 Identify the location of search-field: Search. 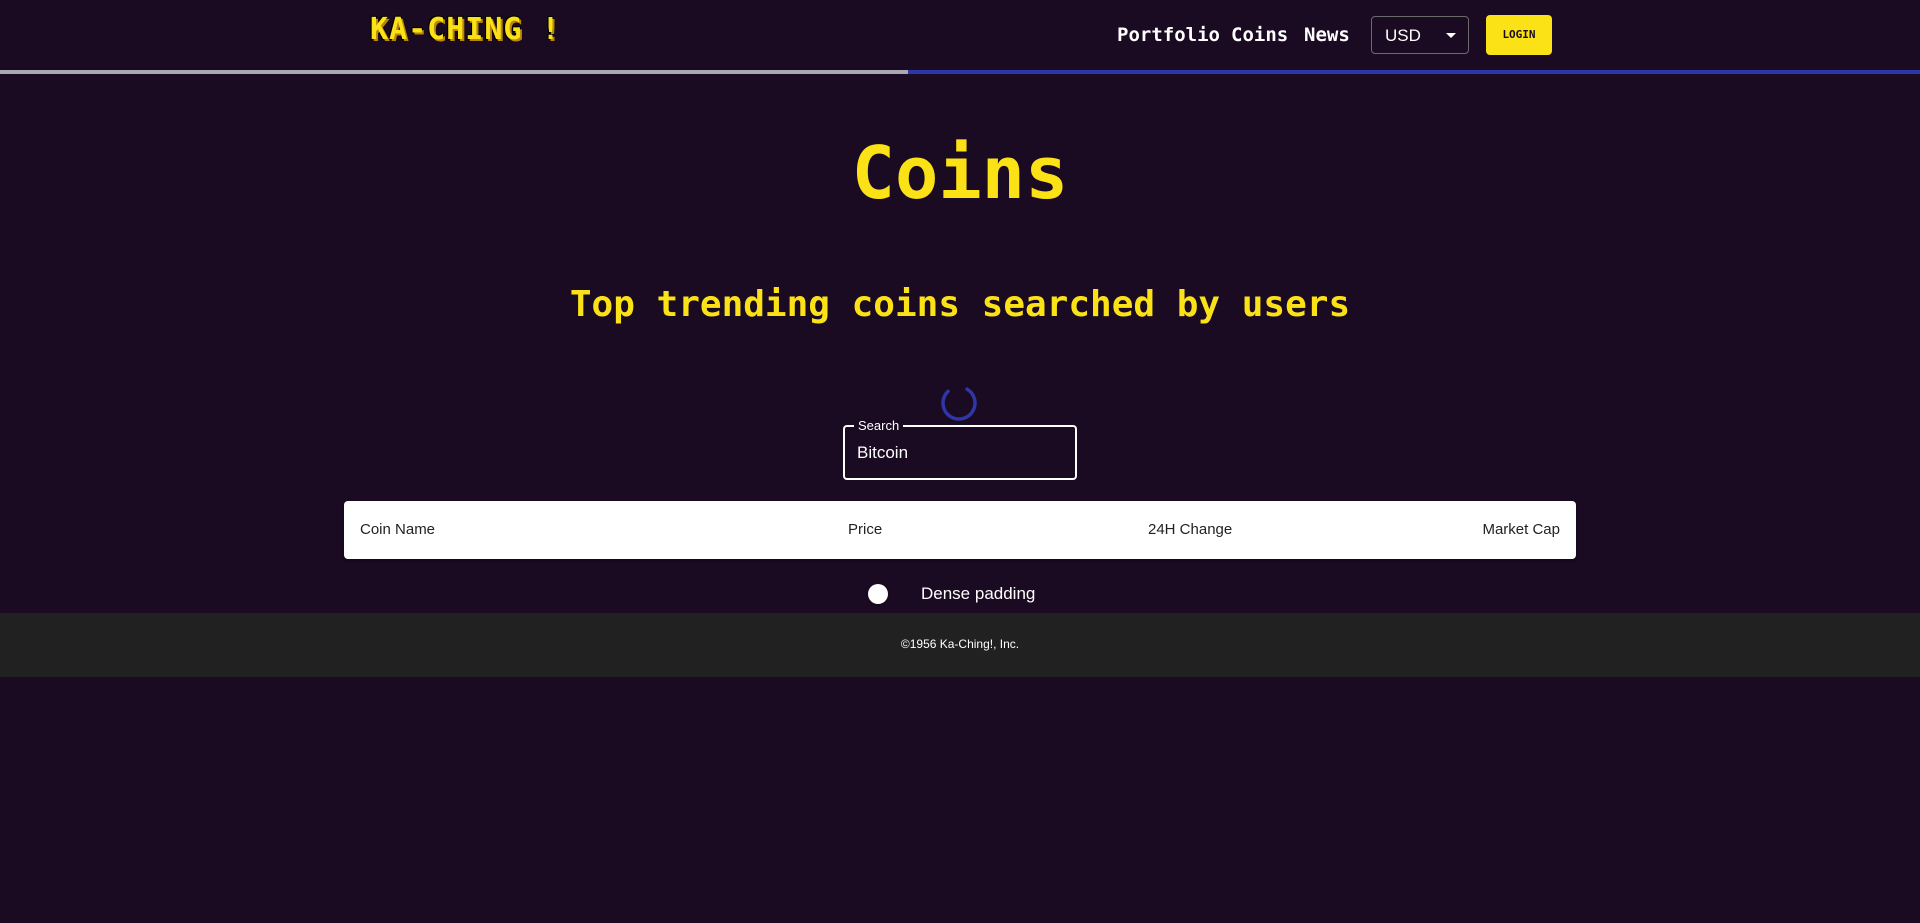
(960, 449).